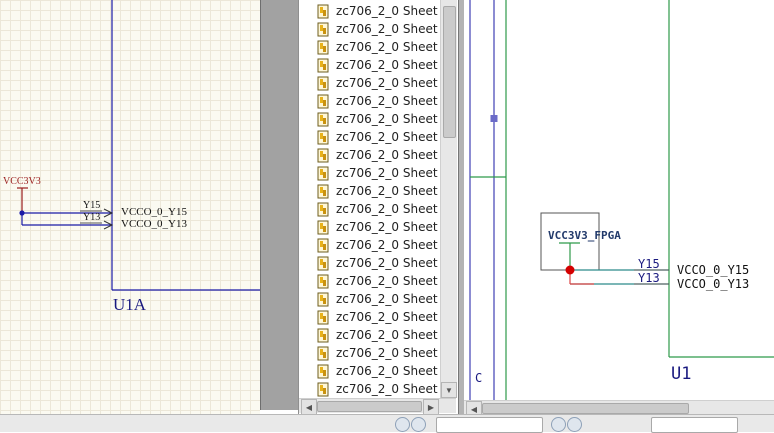 The image size is (774, 433). Describe the element at coordinates (713, 270) in the screenshot. I see `net-label-vcco-y15-right: VCCO_0_Y15` at that location.